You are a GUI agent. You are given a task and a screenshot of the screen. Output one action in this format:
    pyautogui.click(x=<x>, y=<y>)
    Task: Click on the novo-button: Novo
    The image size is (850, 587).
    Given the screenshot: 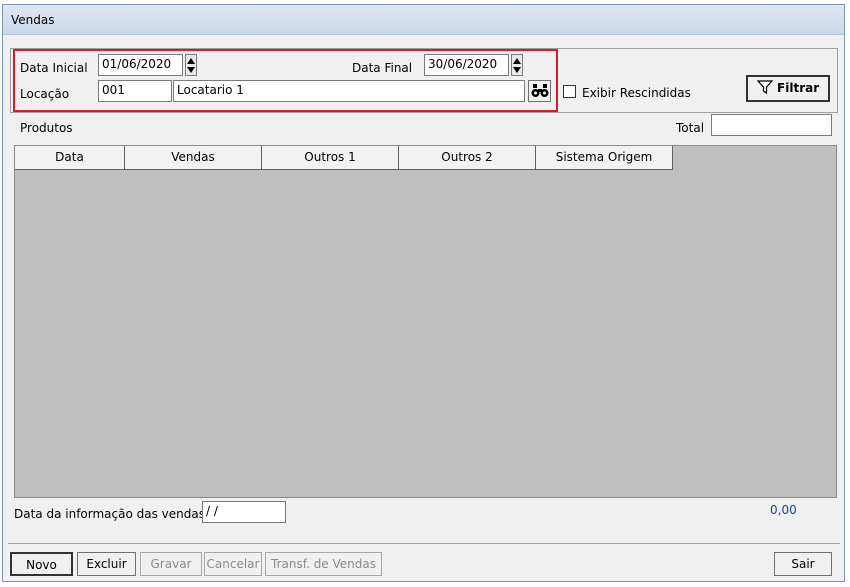 What is the action you would take?
    pyautogui.click(x=41, y=564)
    